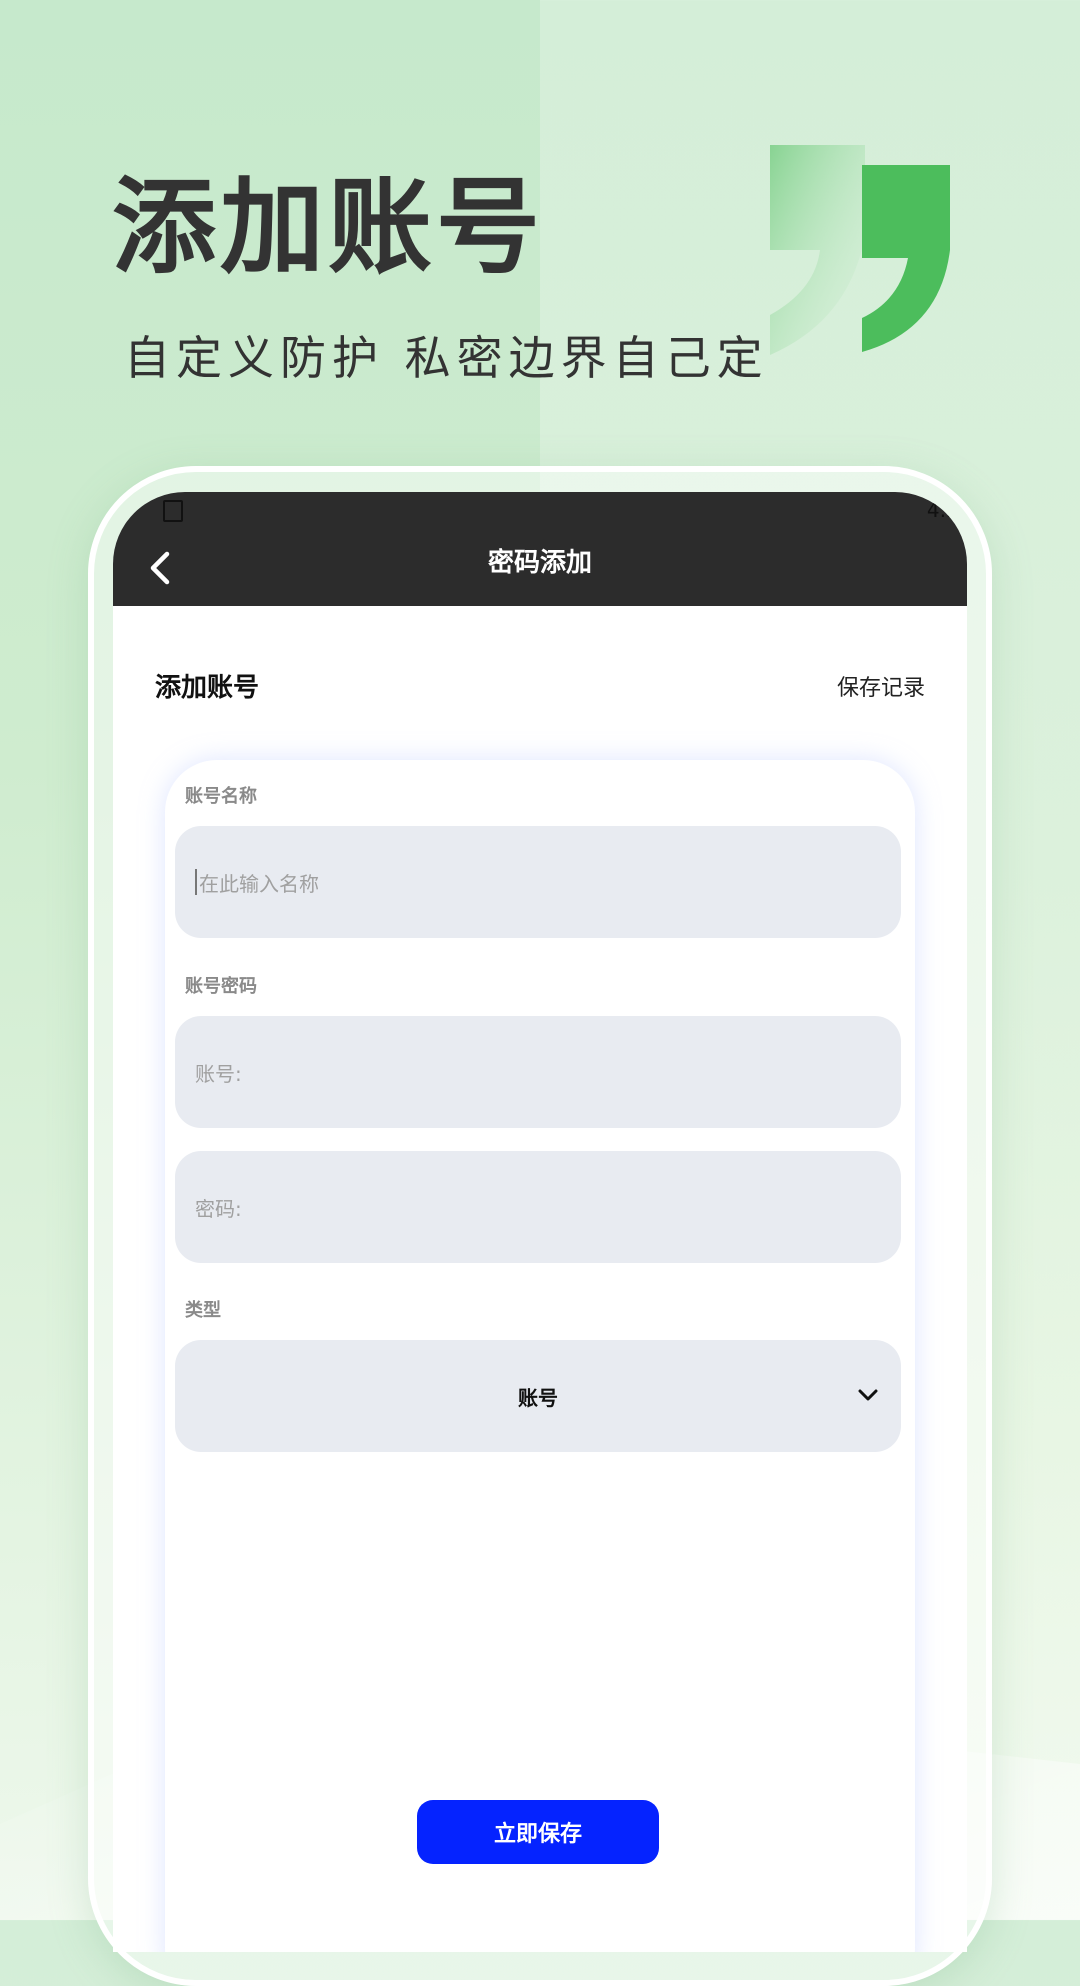 The image size is (1080, 1986). Describe the element at coordinates (860, 250) in the screenshot. I see `quote-mark-icon` at that location.